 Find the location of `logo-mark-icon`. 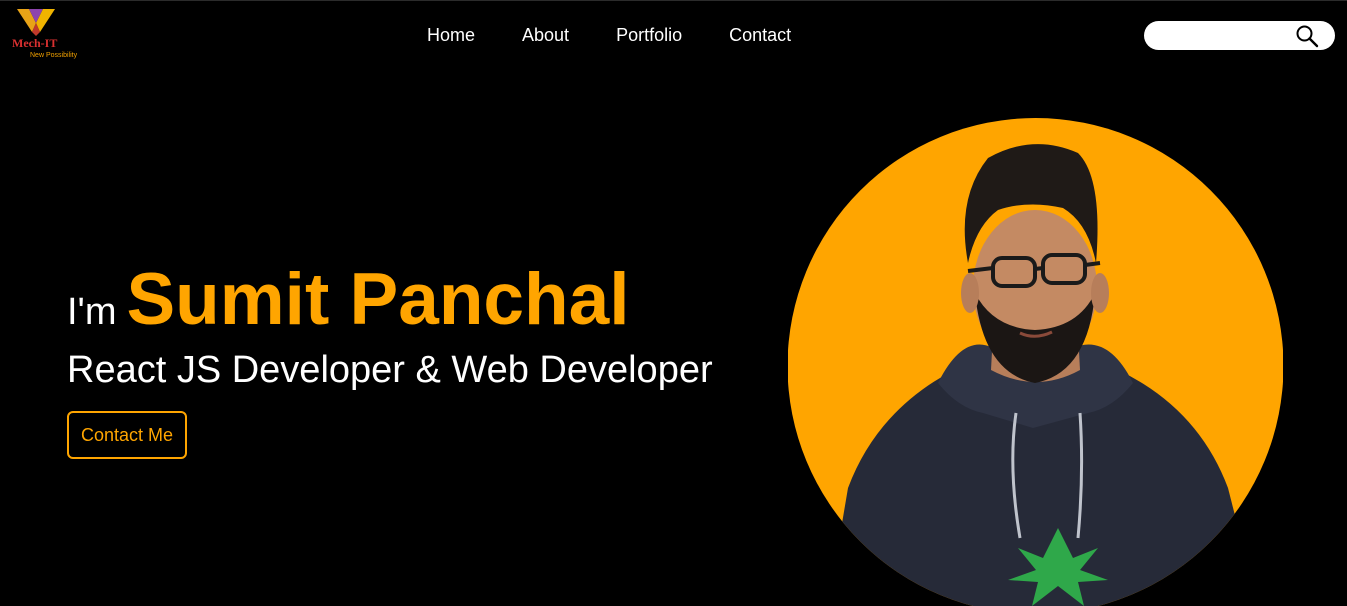

logo-mark-icon is located at coordinates (36, 22).